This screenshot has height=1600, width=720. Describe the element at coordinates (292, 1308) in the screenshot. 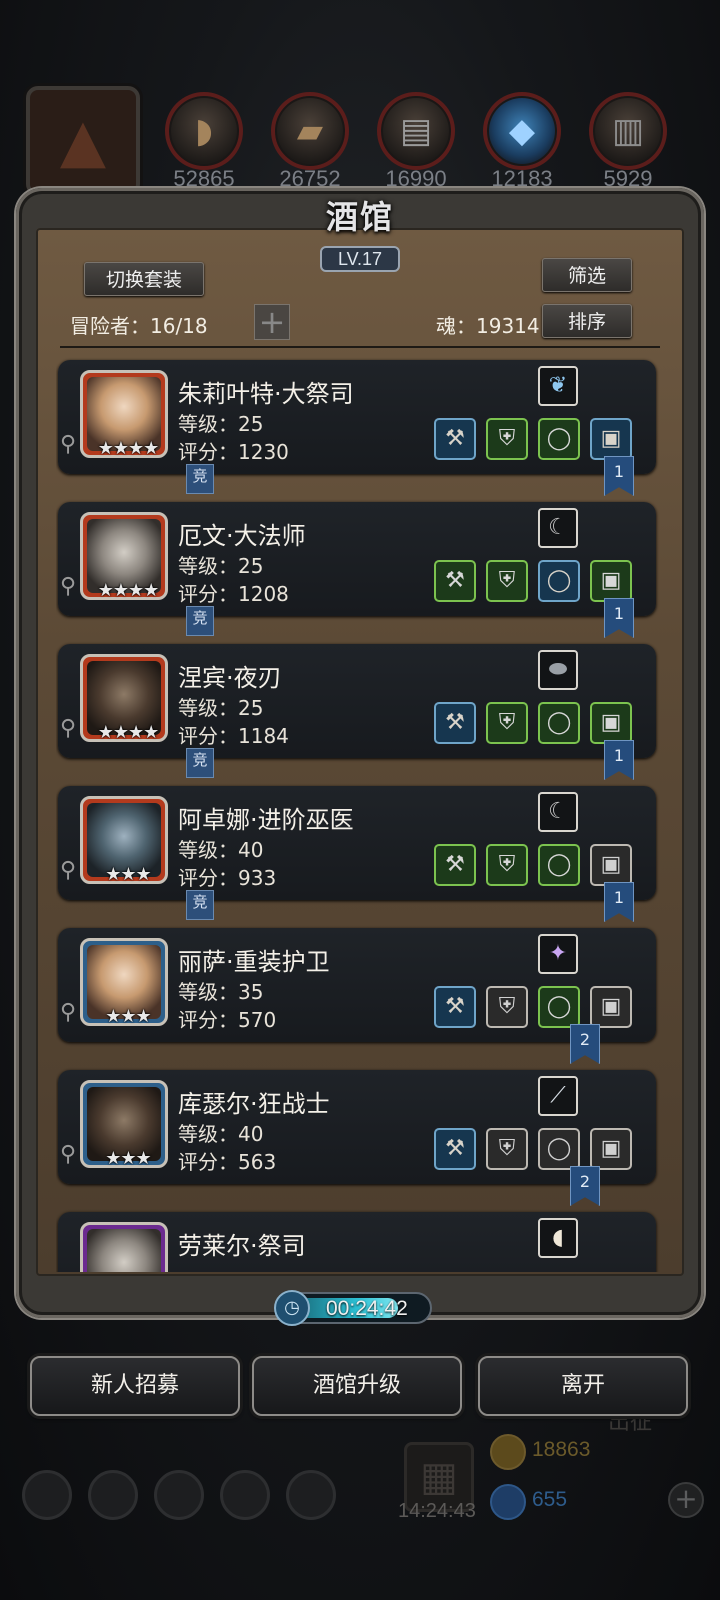

I see `clock-icon: ◷` at that location.